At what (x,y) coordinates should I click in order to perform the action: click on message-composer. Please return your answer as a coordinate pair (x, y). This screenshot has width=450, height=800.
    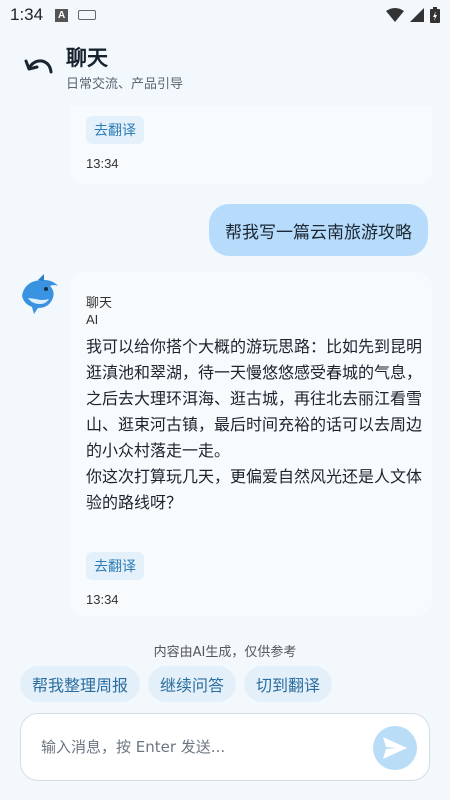
    Looking at the image, I should click on (225, 747).